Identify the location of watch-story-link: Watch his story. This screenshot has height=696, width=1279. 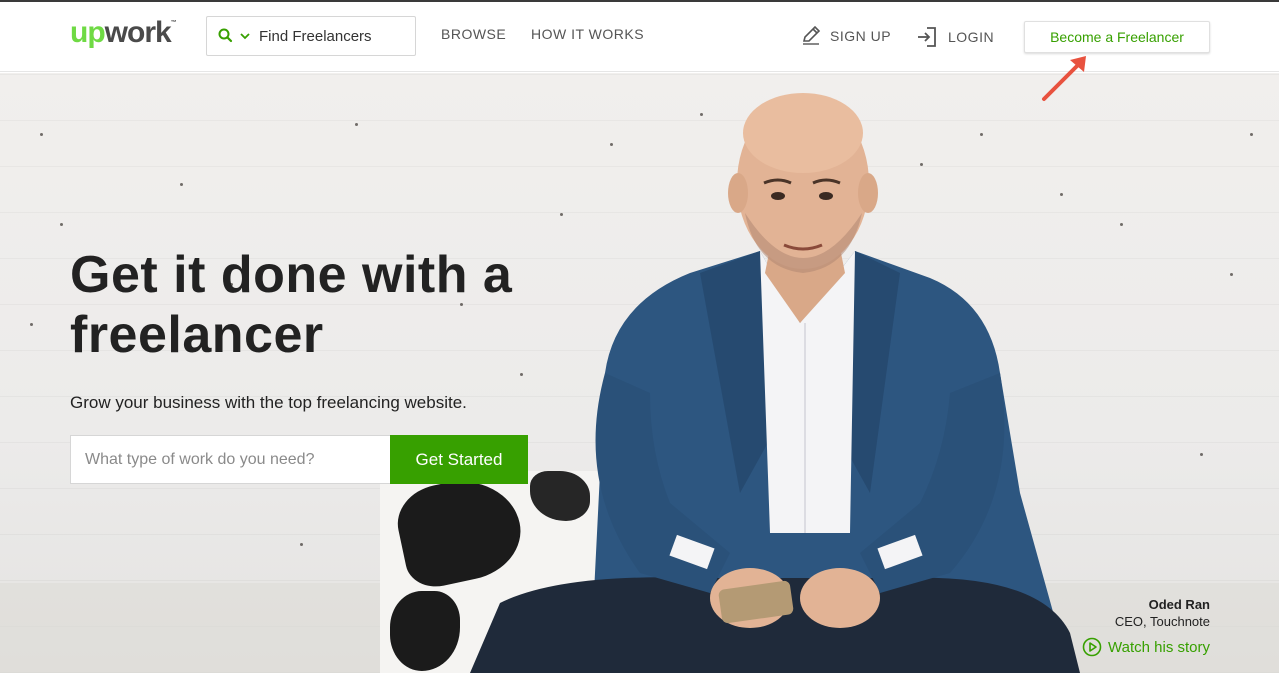
(1146, 647).